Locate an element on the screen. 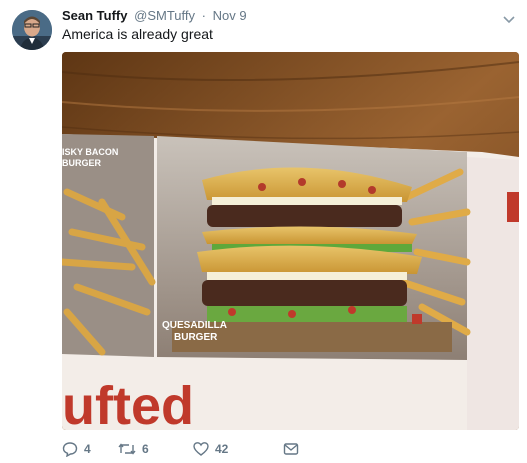 This screenshot has width=527, height=463. tweet-timestamp: Nov 9 is located at coordinates (230, 15).